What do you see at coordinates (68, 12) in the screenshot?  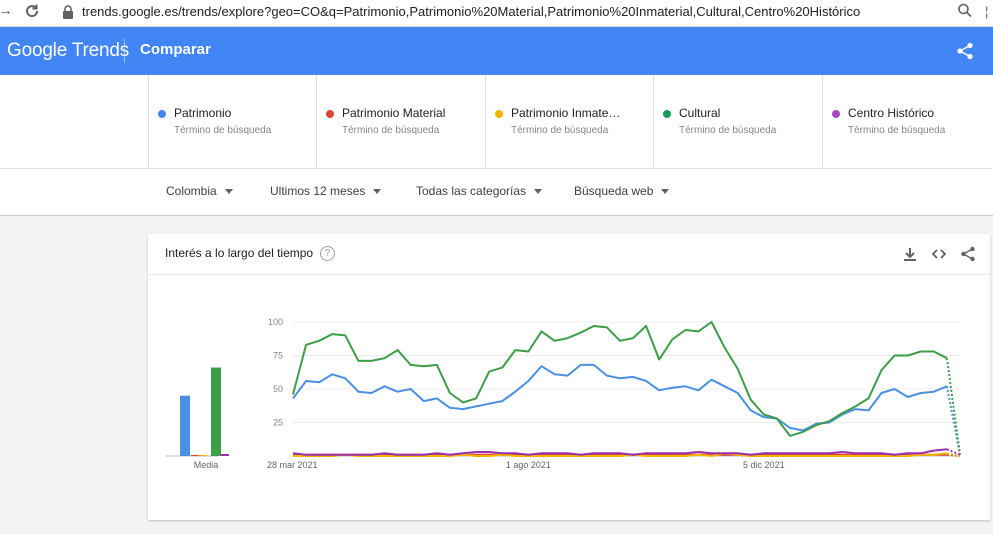 I see `lock-icon` at bounding box center [68, 12].